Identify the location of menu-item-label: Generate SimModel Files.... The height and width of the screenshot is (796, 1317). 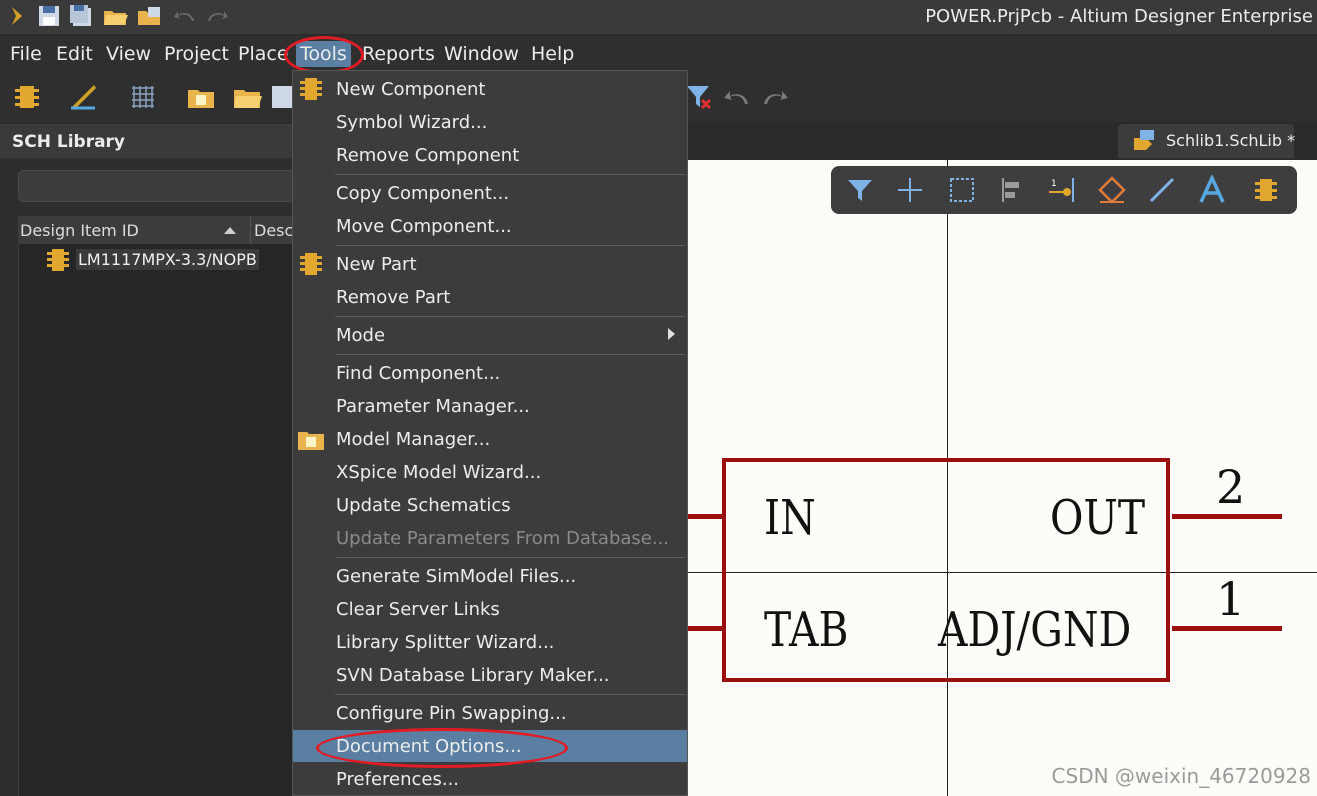
(456, 576).